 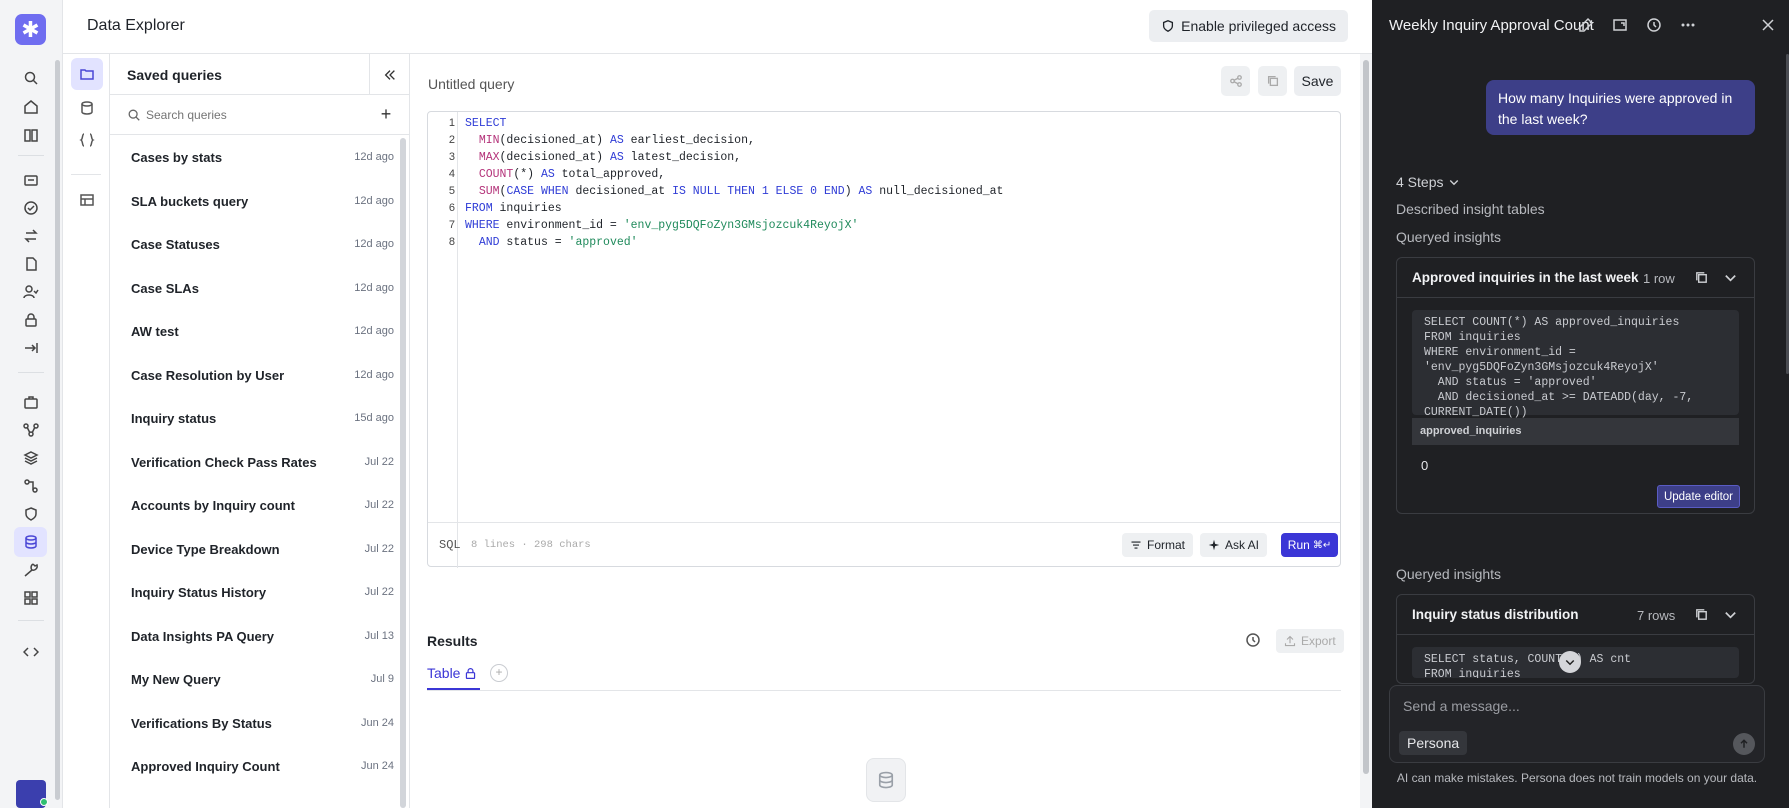 I want to click on send-button, so click(x=1744, y=744).